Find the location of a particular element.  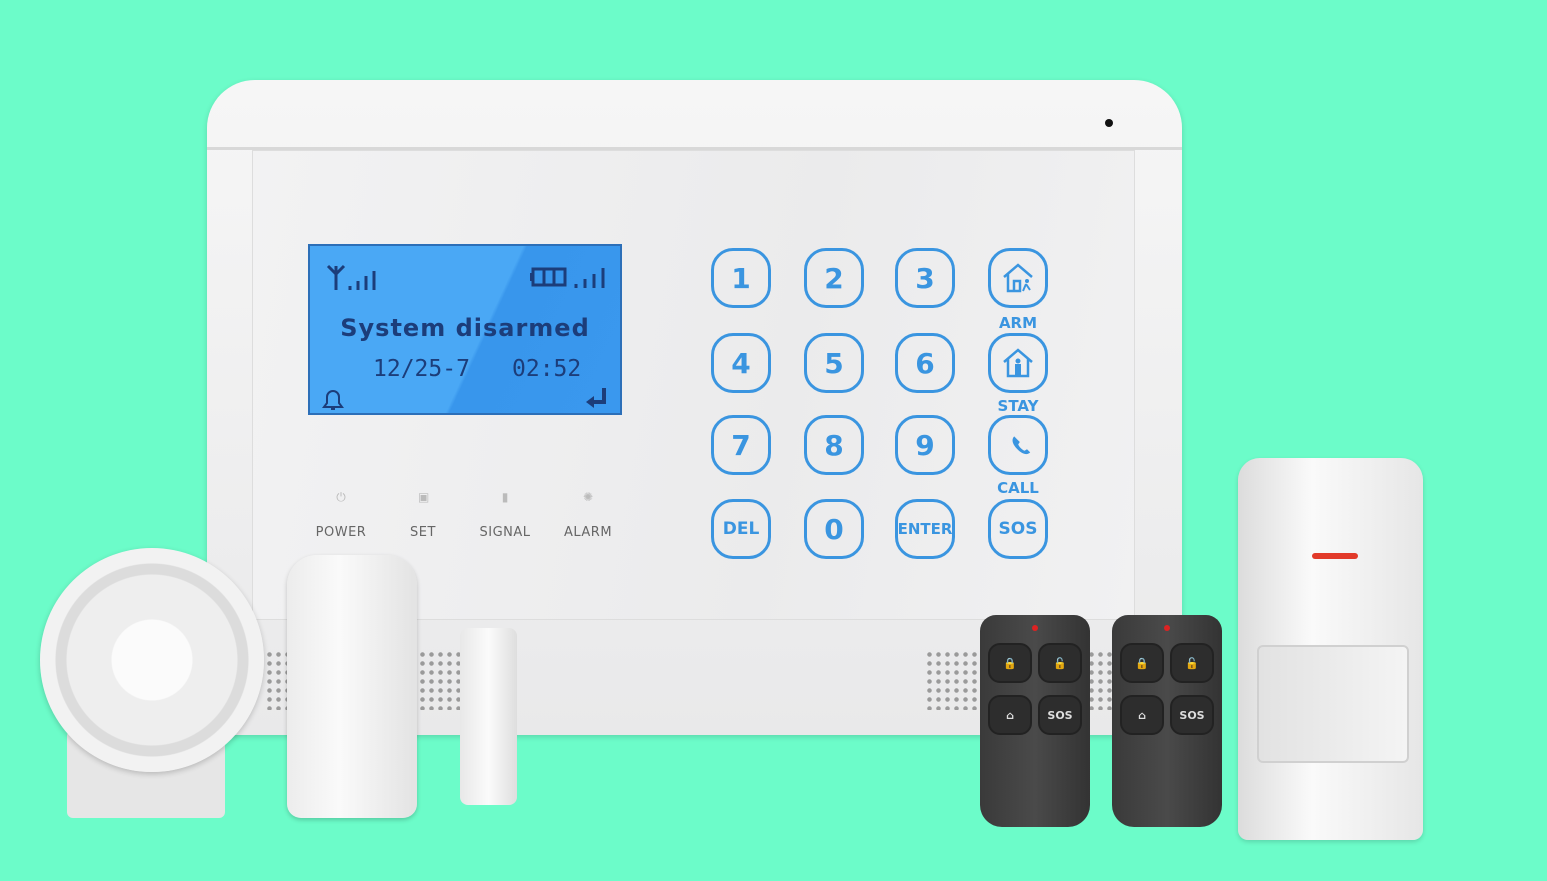

call-label: CALL is located at coordinates (1018, 488).